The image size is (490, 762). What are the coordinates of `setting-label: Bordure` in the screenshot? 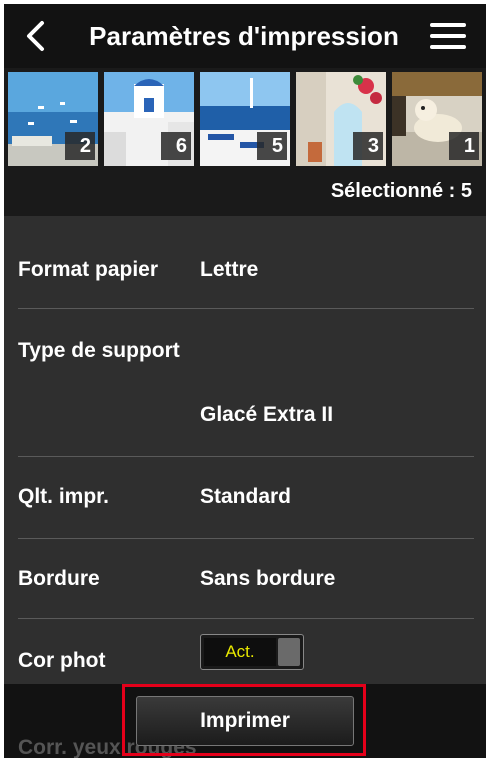 It's located at (59, 578).